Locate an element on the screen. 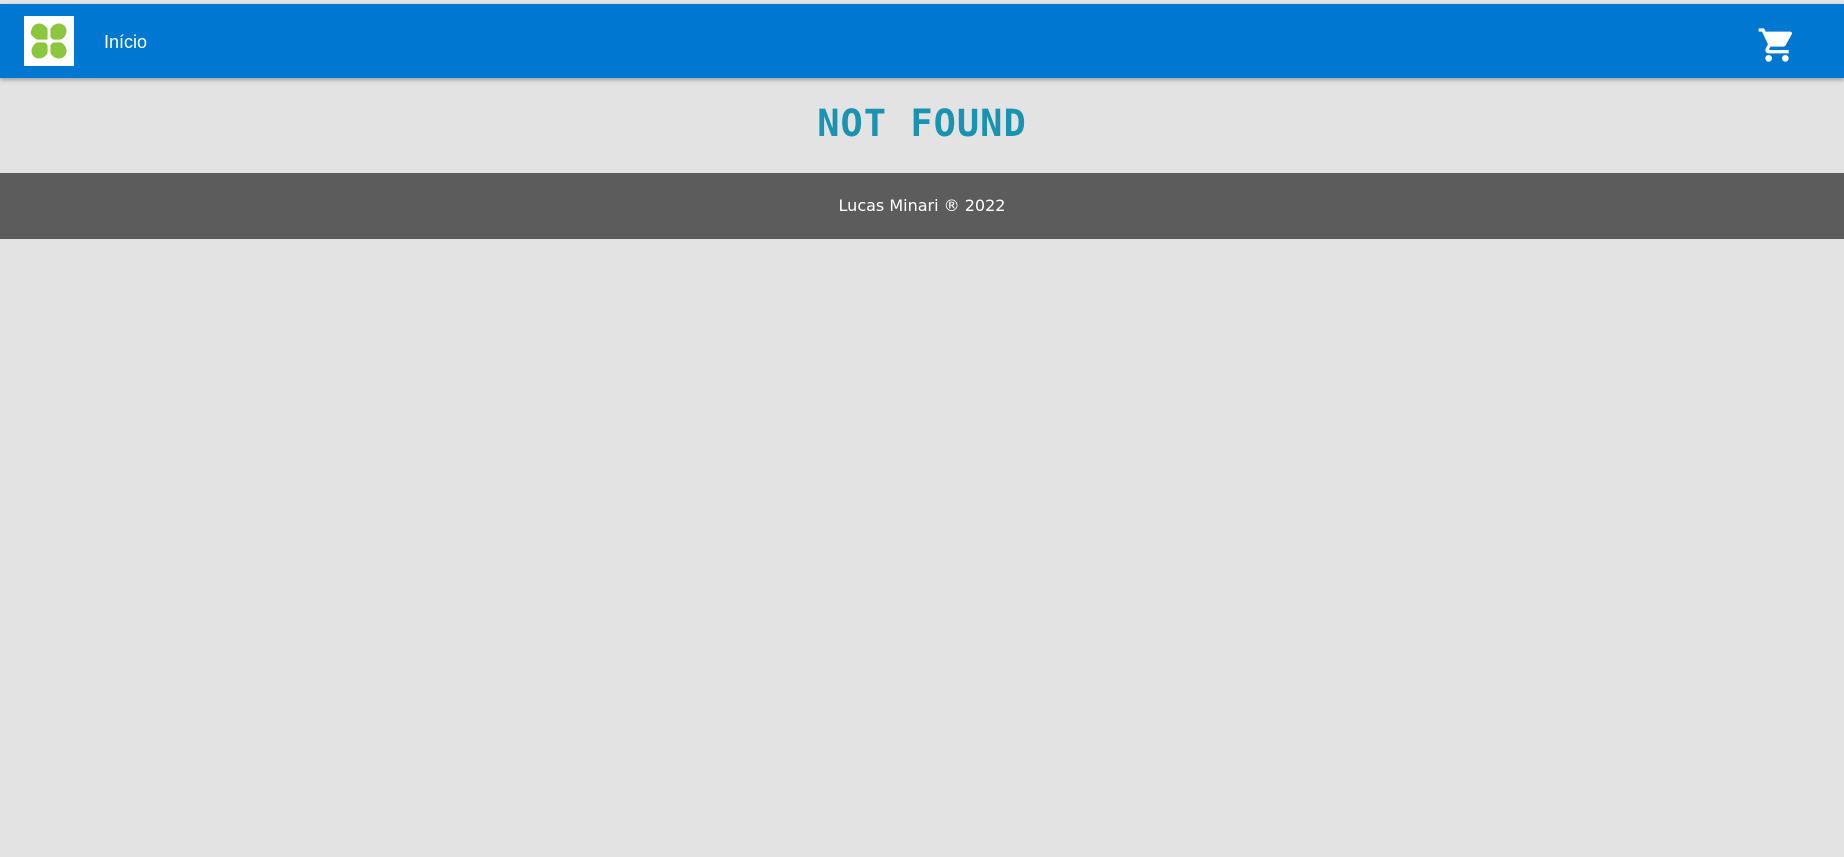 Image resolution: width=1844 pixels, height=857 pixels. page-title: NOT FOUND is located at coordinates (922, 123).